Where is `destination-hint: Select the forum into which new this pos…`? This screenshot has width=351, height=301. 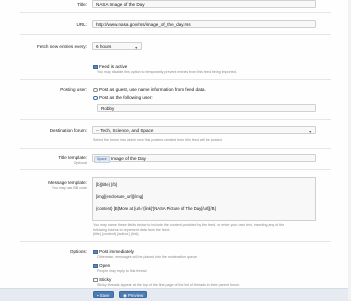 destination-hint: Select the forum into which new this pos… is located at coordinates (158, 140).